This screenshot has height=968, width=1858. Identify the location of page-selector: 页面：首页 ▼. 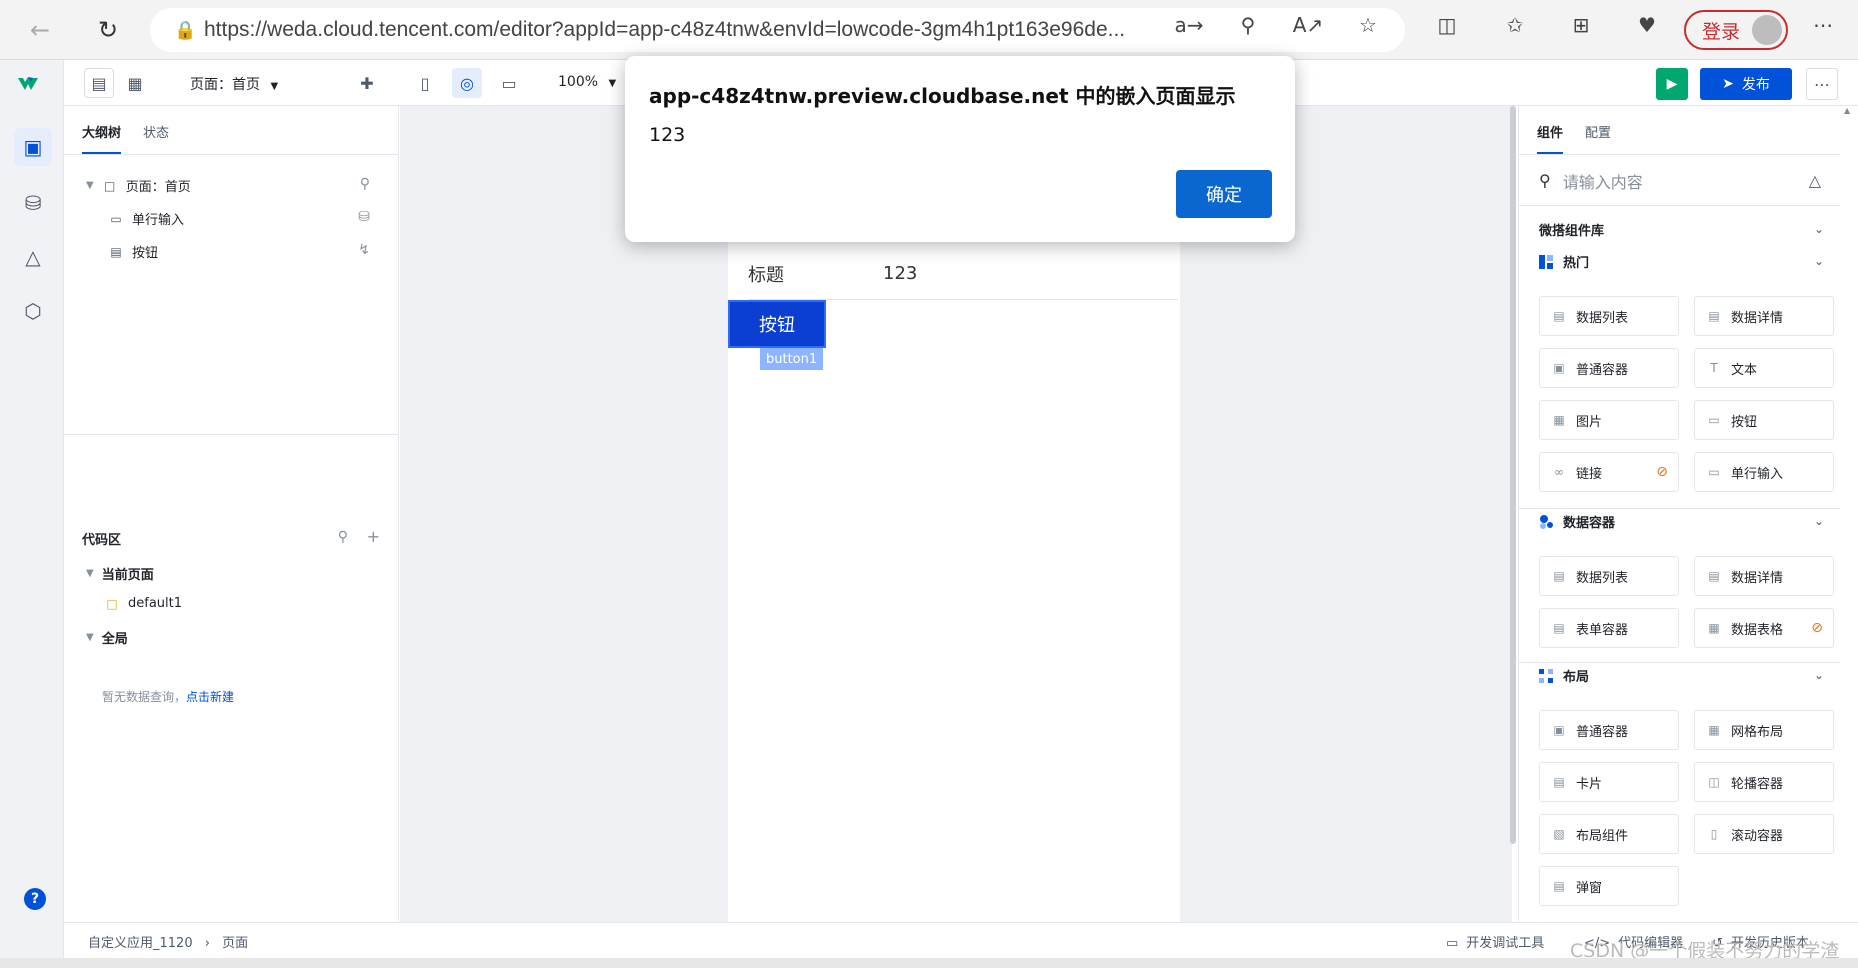
(234, 84).